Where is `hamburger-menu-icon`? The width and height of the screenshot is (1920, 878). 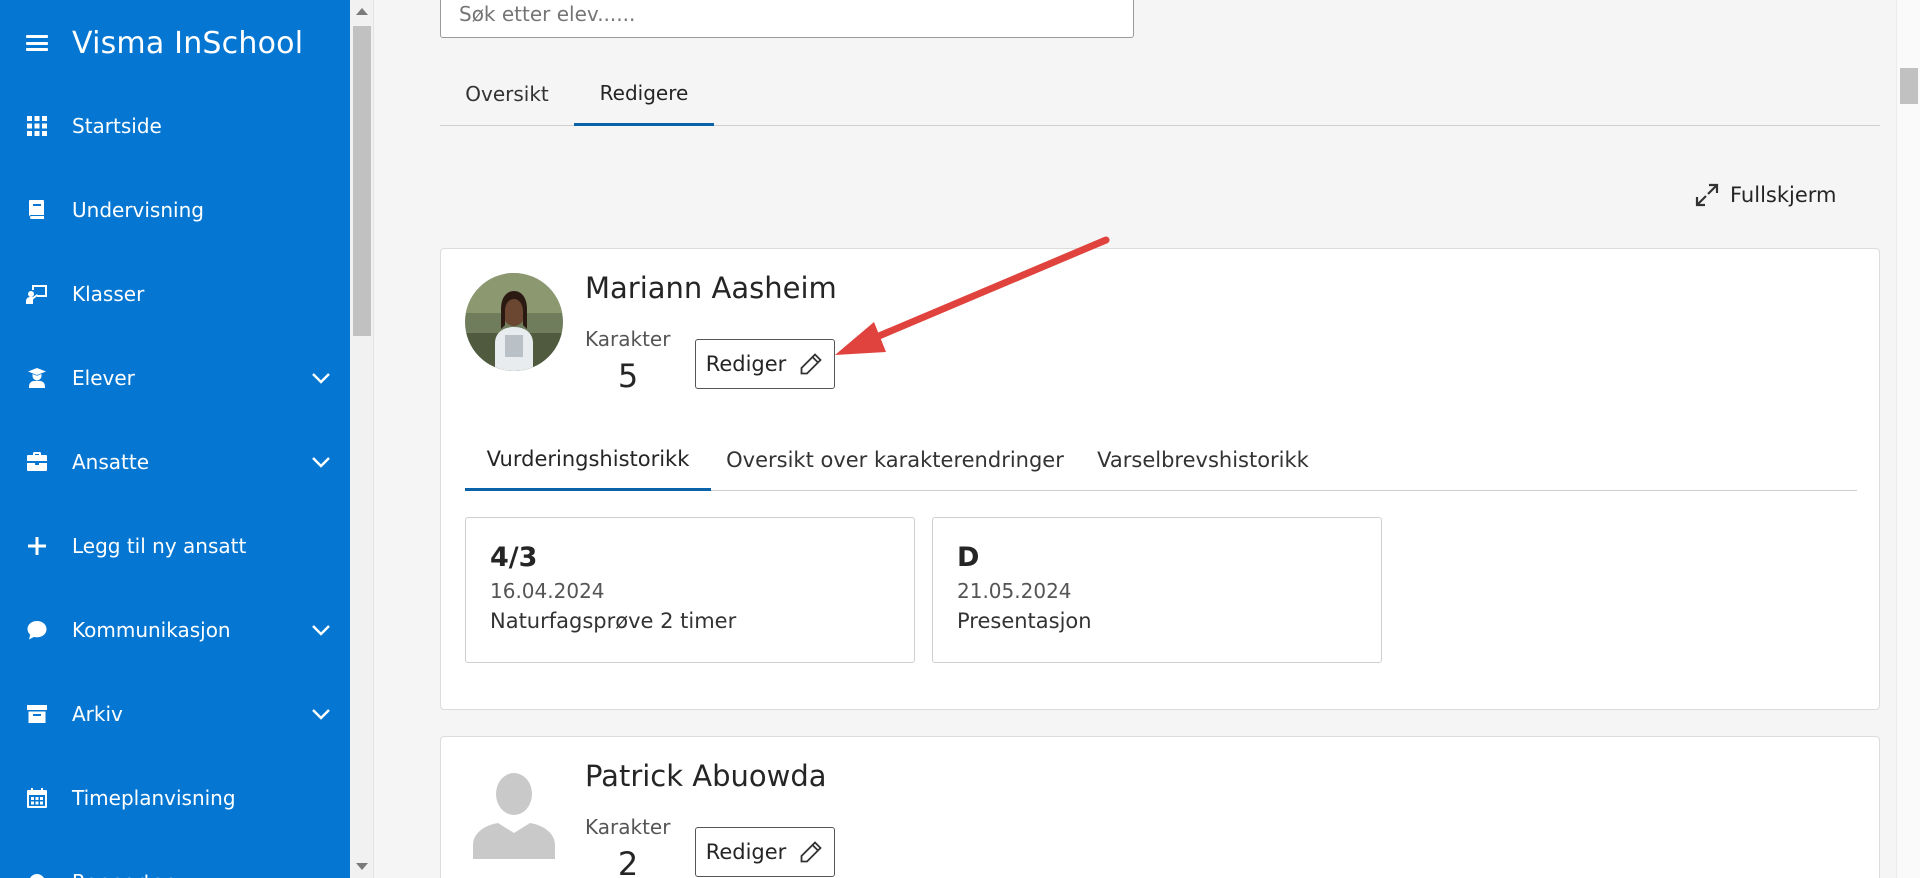
hamburger-menu-icon is located at coordinates (37, 43).